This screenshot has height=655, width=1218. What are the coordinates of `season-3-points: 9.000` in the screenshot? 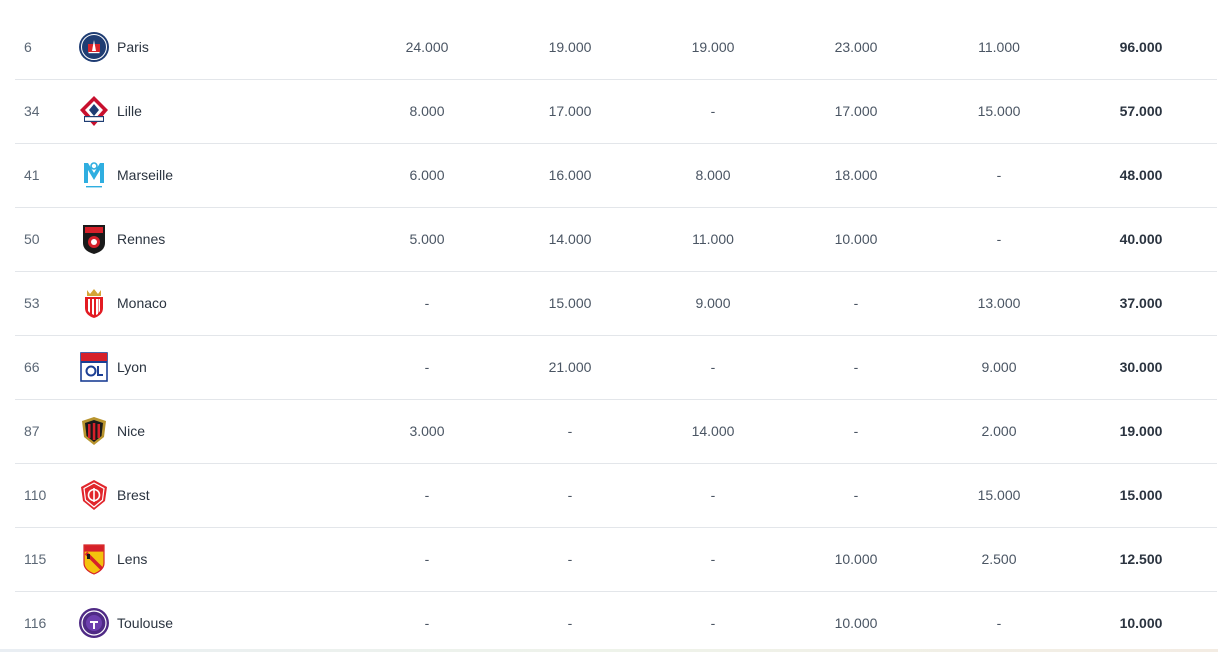 It's located at (713, 303).